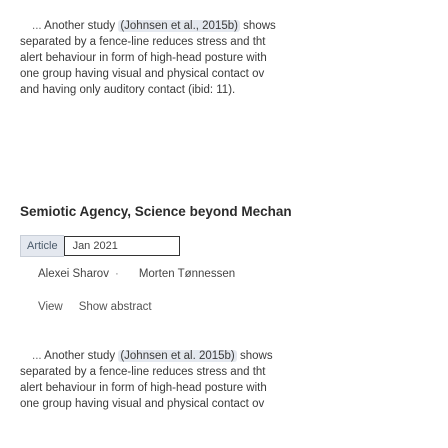  I want to click on result-actions: View Show abstract, so click(95, 307).